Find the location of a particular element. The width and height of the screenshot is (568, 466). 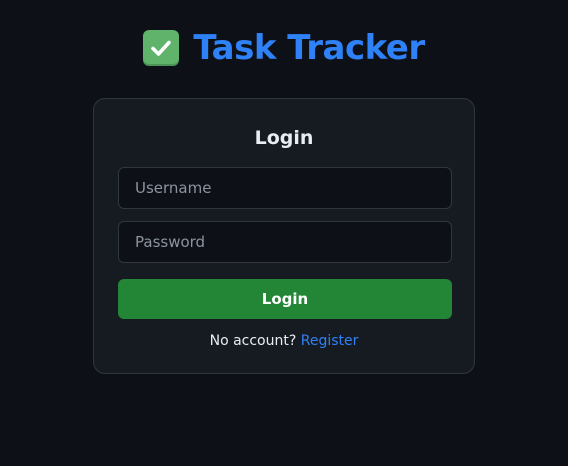

login-heading: Login is located at coordinates (284, 138).